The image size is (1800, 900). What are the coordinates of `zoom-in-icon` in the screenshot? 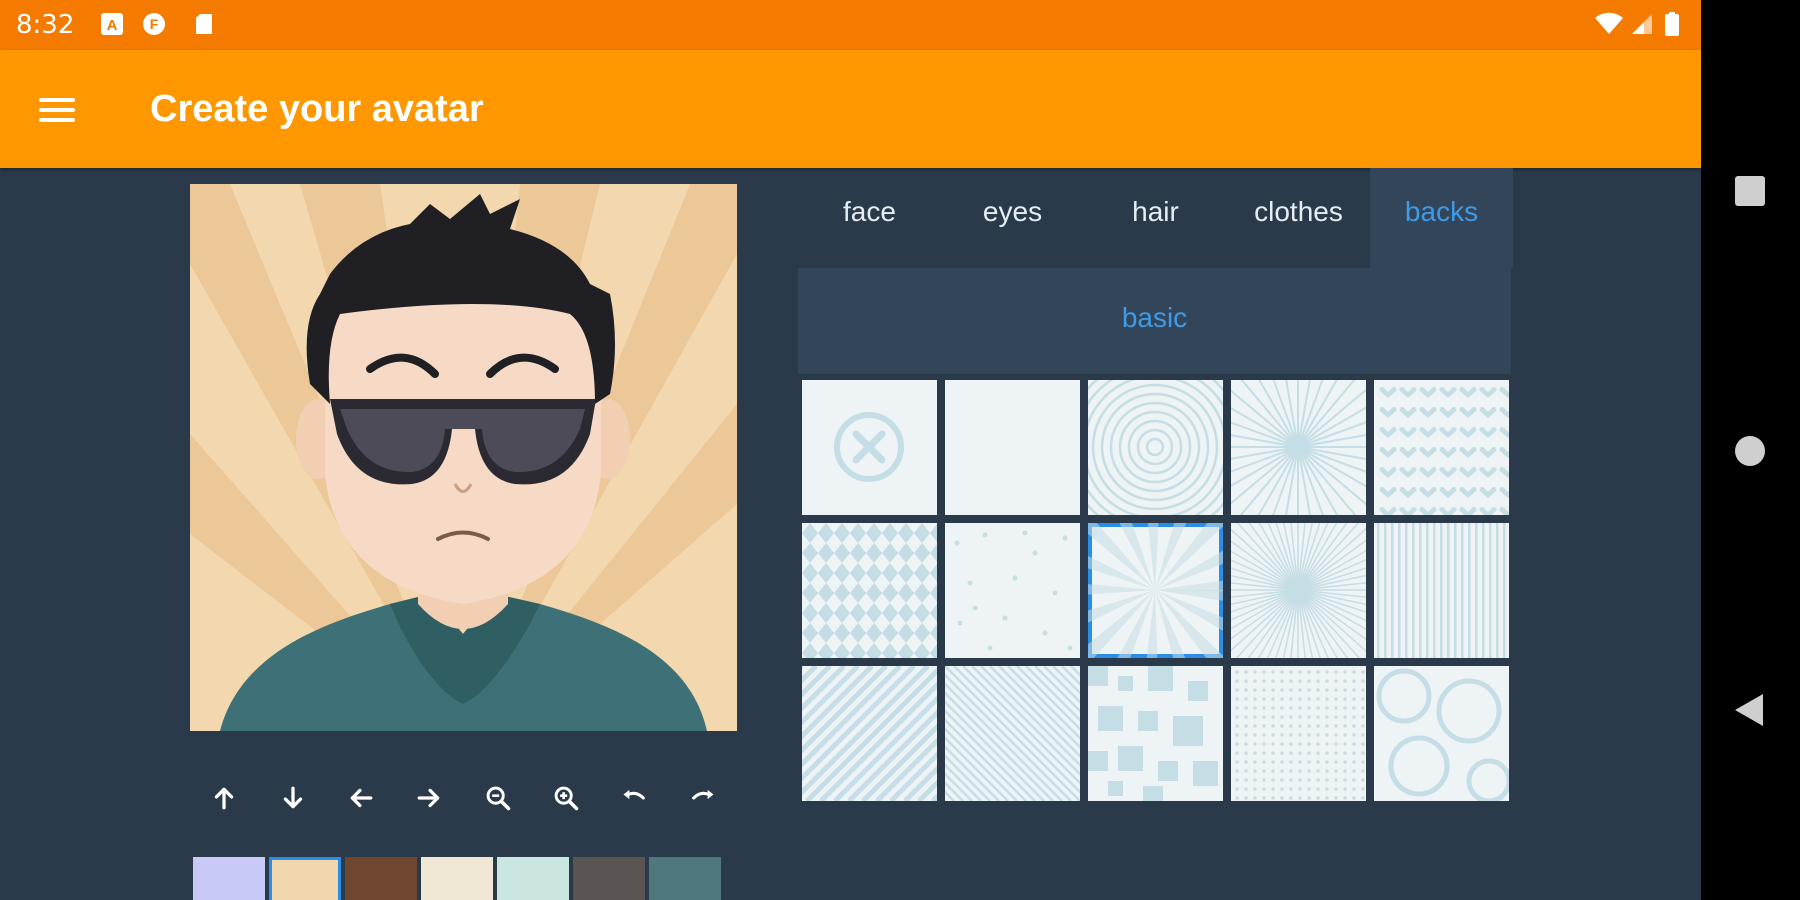 It's located at (566, 798).